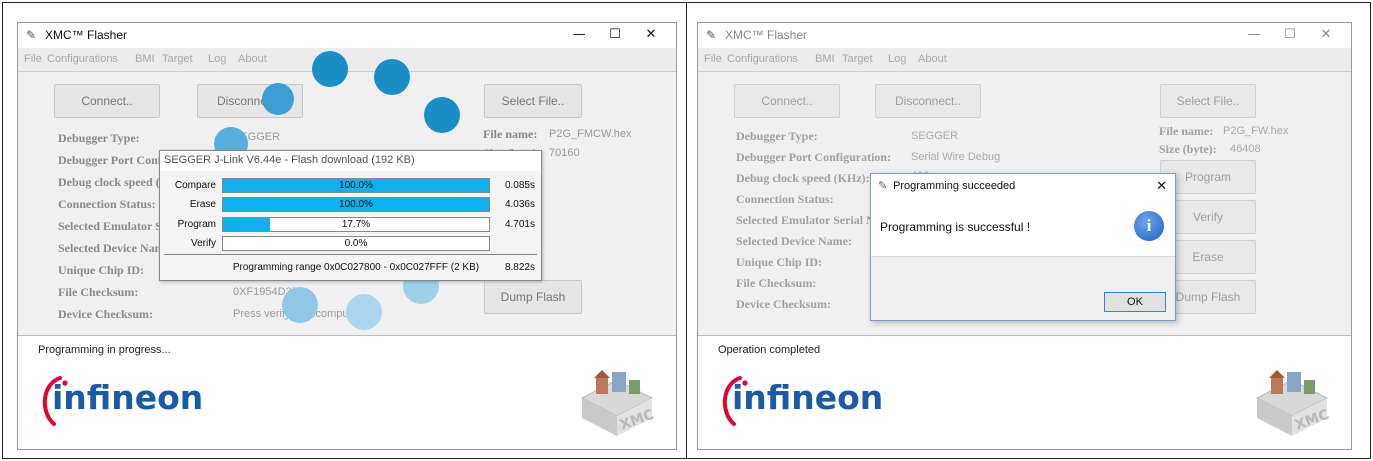 This screenshot has width=1373, height=461. I want to click on right-menu-bar: File Configurations BMI Target Log About, so click(1024, 60).